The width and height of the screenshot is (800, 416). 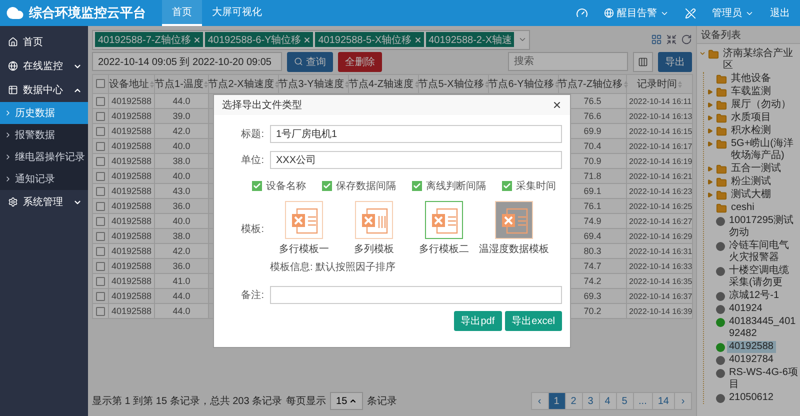 What do you see at coordinates (763, 226) in the screenshot?
I see `tree-item: 10017295测试勿动` at bounding box center [763, 226].